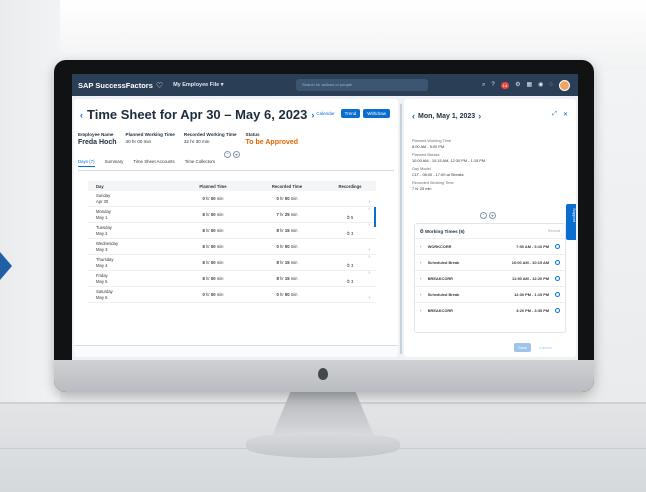 Image resolution: width=646 pixels, height=492 pixels. What do you see at coordinates (545, 347) in the screenshot?
I see `cancel-button: Cancel` at bounding box center [545, 347].